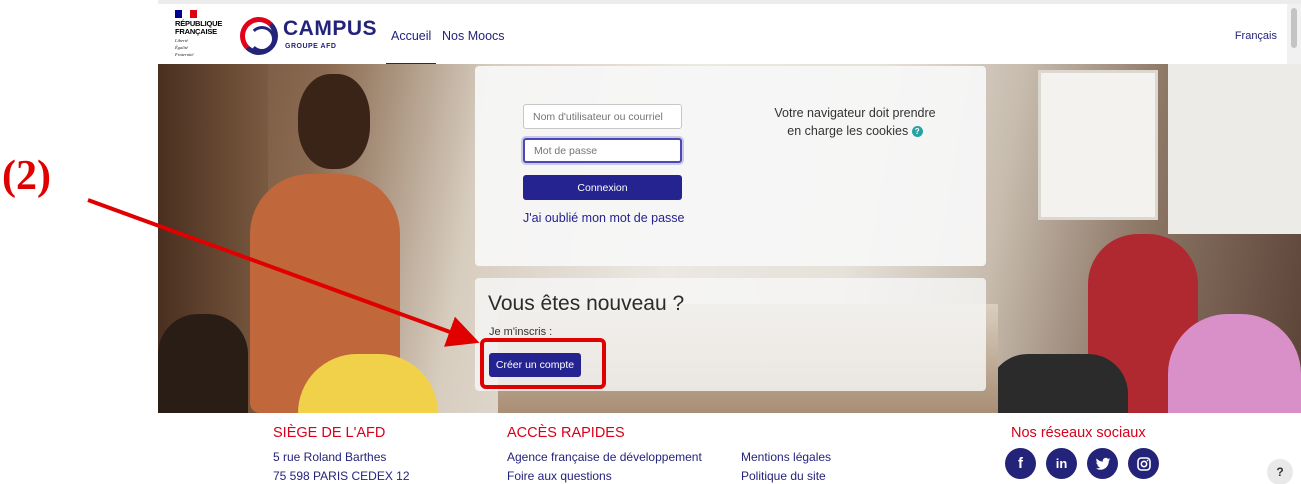  What do you see at coordinates (1280, 471) in the screenshot?
I see `help-button: ?` at bounding box center [1280, 471].